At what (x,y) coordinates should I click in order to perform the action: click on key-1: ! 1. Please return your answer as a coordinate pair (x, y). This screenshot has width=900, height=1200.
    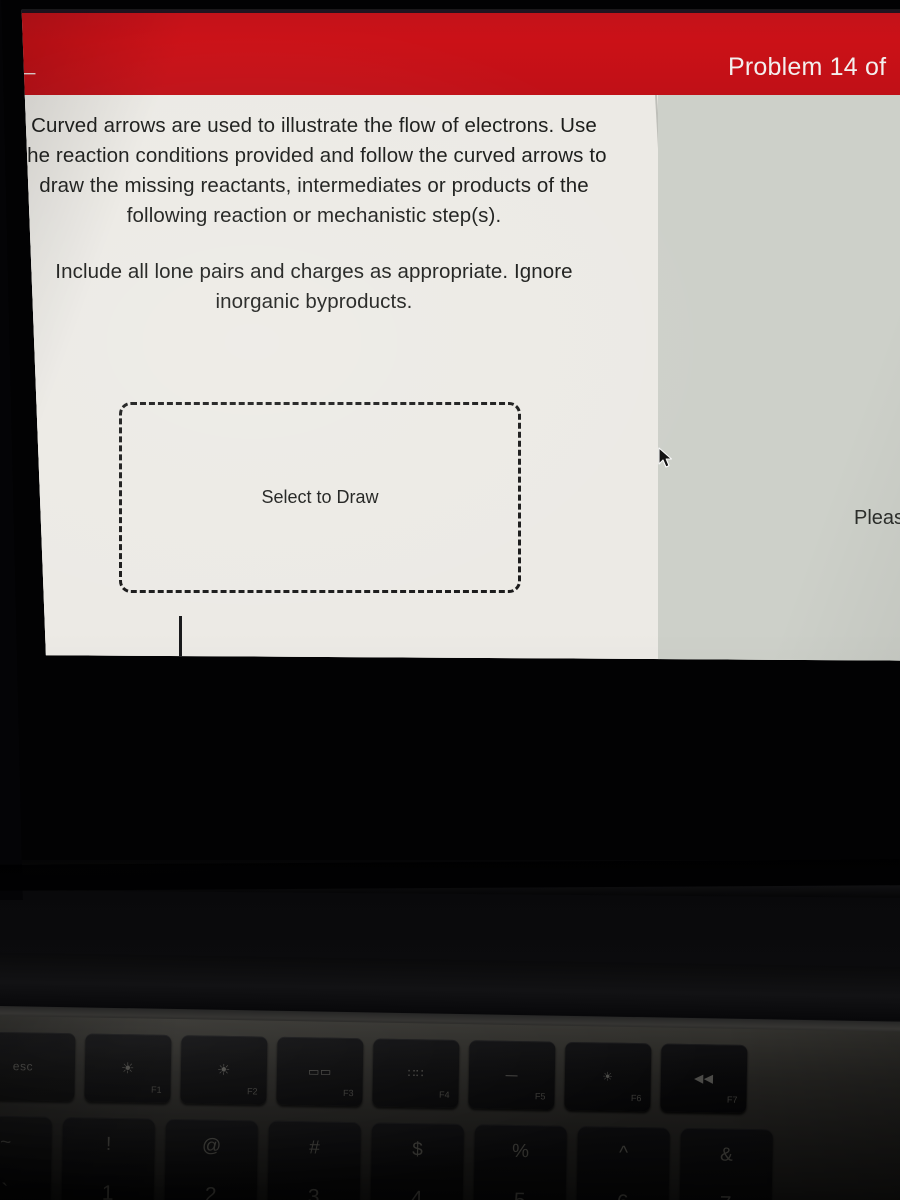
    Looking at the image, I should click on (108, 1158).